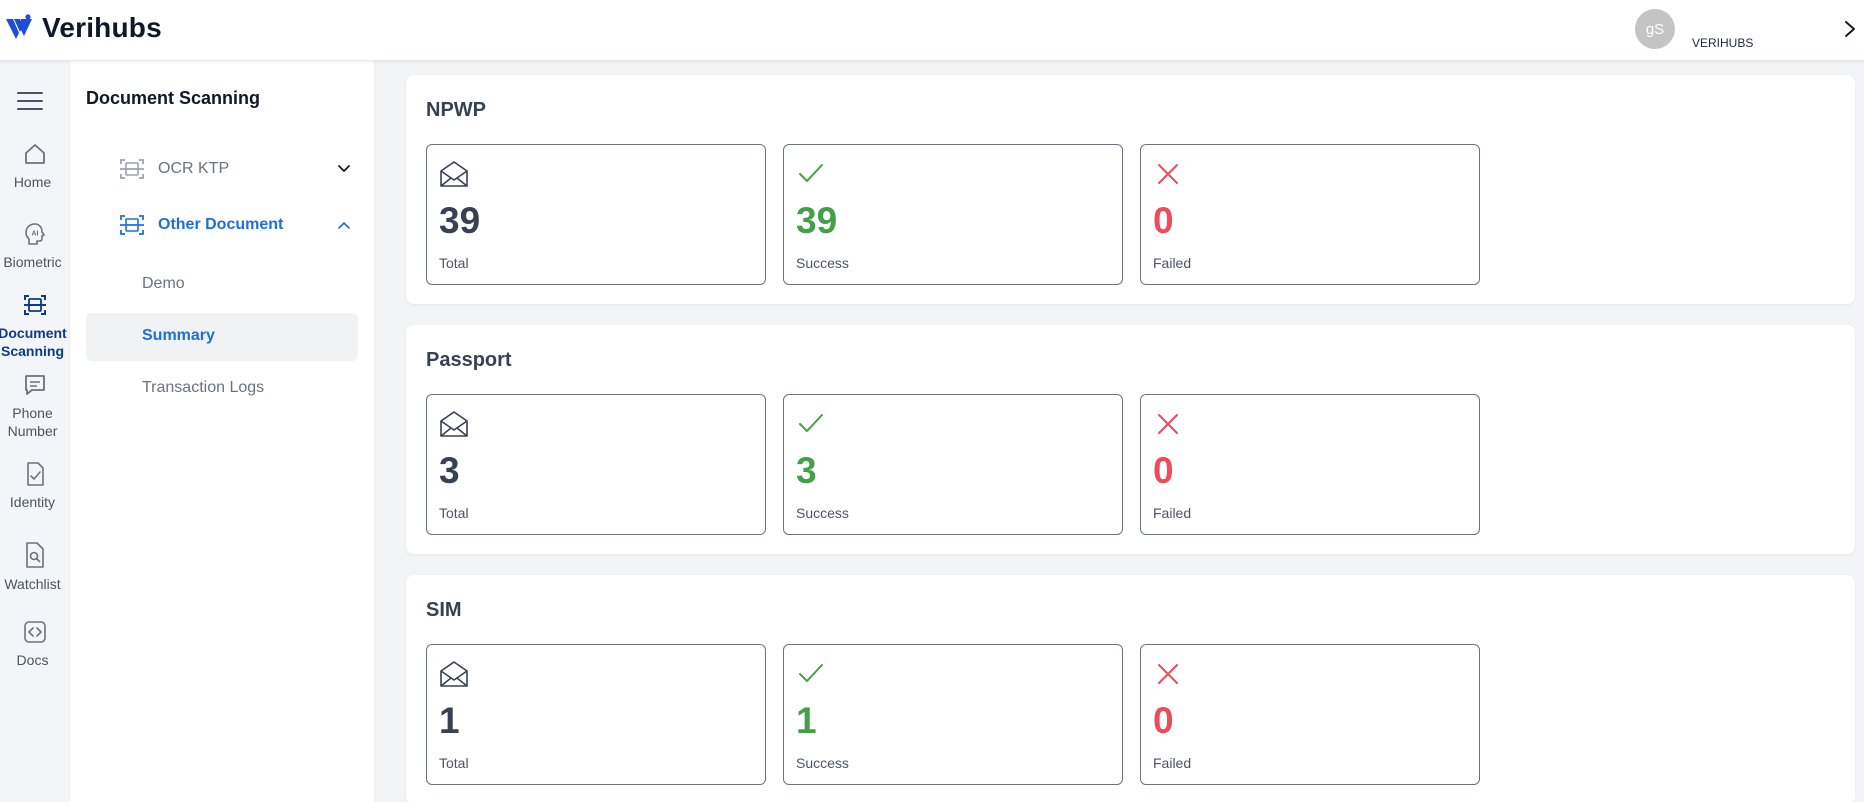  I want to click on submenu-group-label: Other Document, so click(221, 224).